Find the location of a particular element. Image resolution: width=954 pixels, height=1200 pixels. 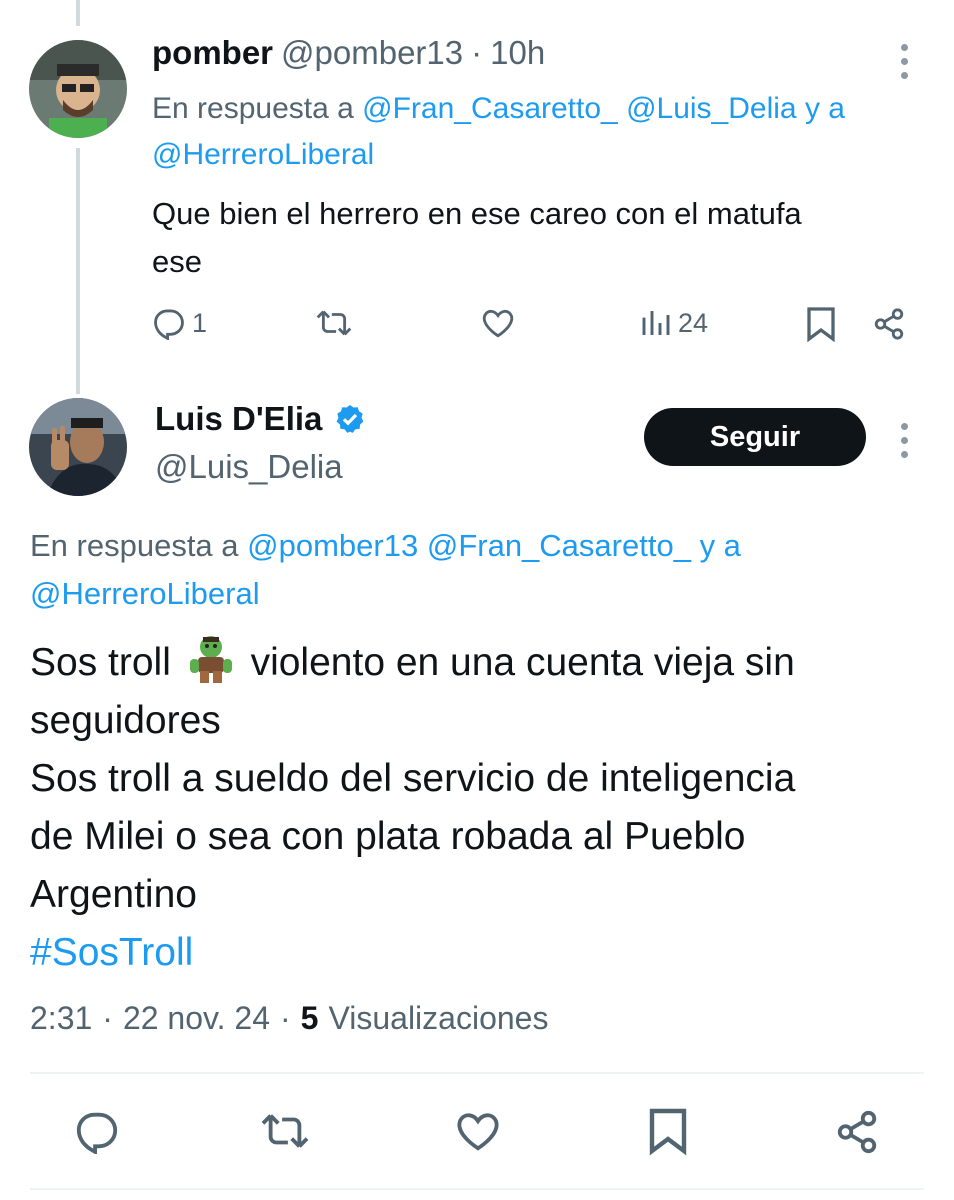

reply-button is located at coordinates (97, 1131).